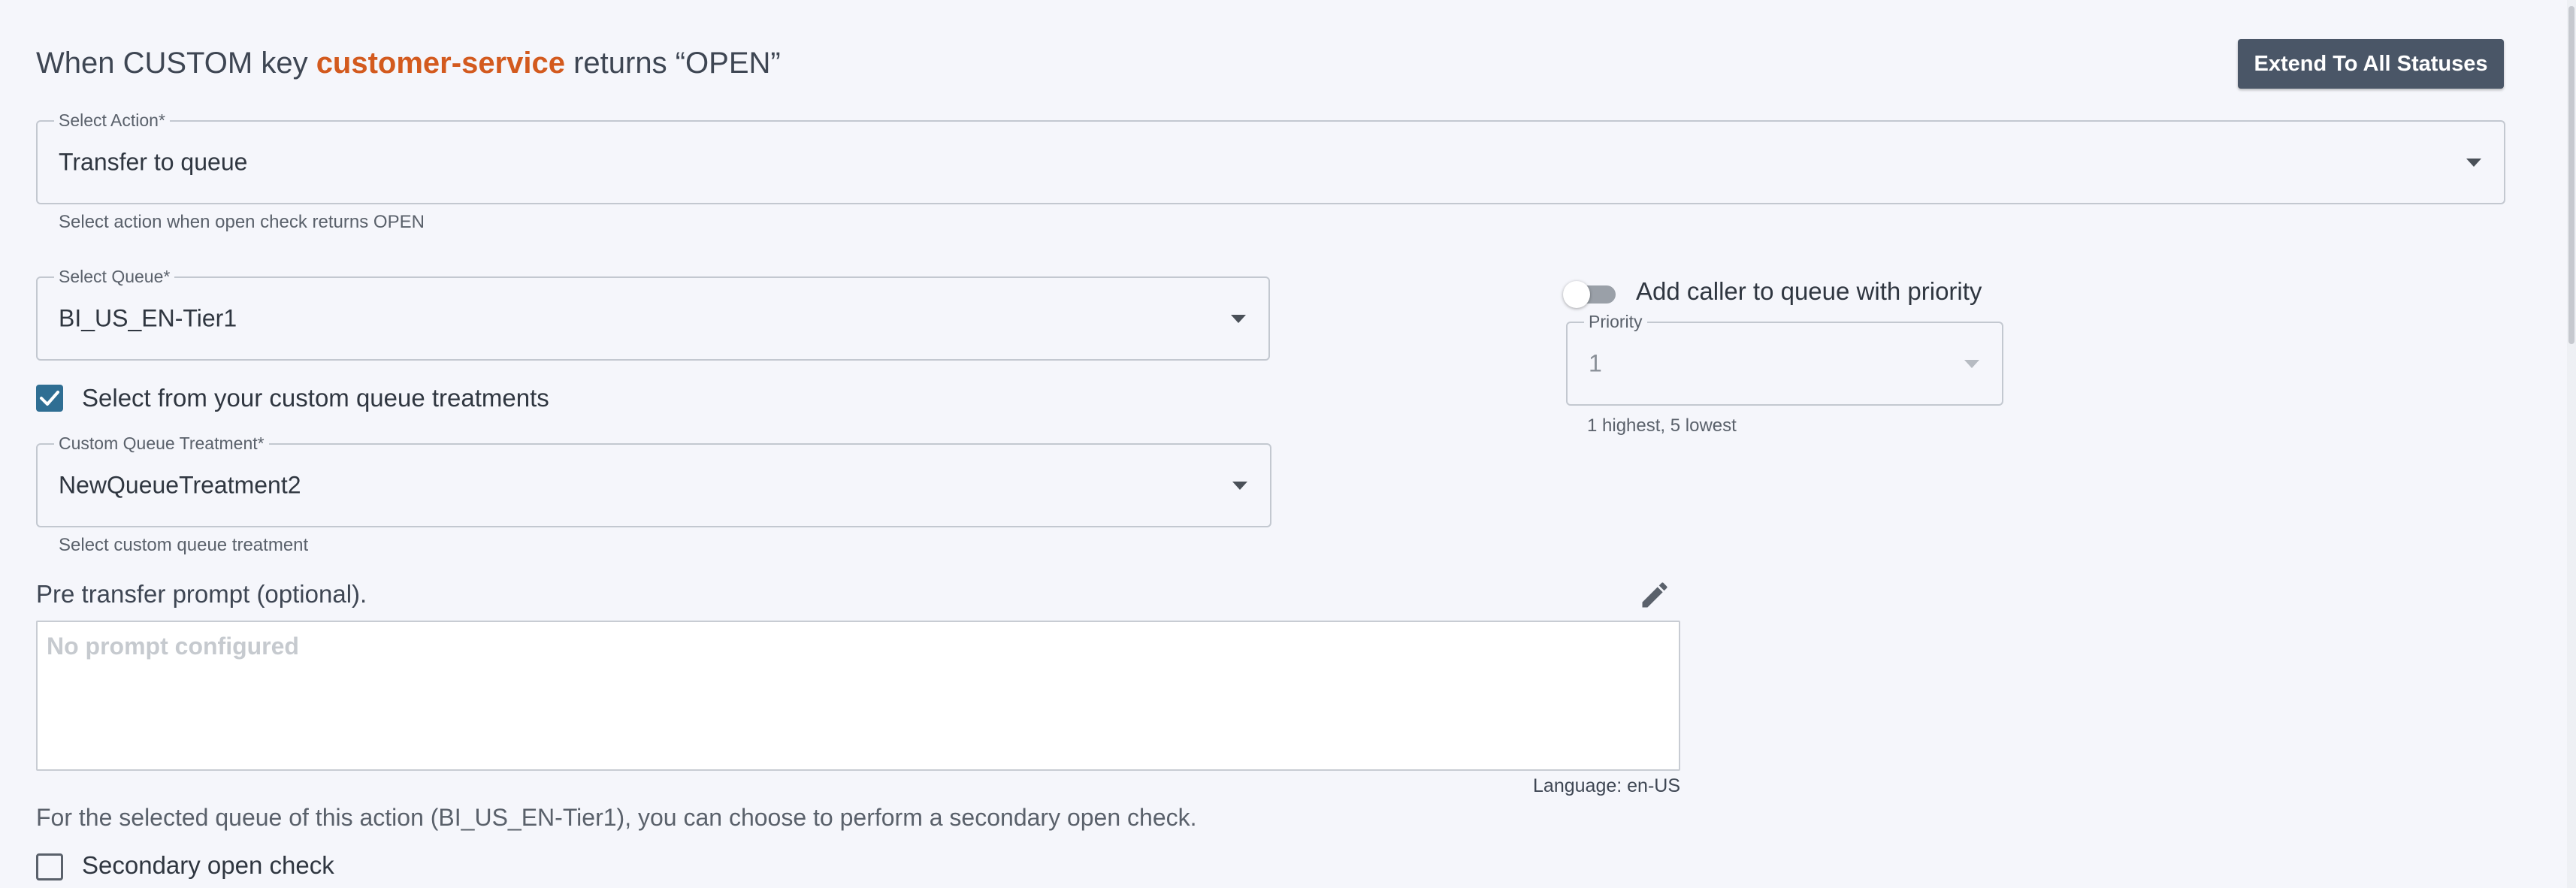 The image size is (2576, 888). What do you see at coordinates (162, 444) in the screenshot?
I see `custom-queue-treatment-label: Custom Queue Treatment*` at bounding box center [162, 444].